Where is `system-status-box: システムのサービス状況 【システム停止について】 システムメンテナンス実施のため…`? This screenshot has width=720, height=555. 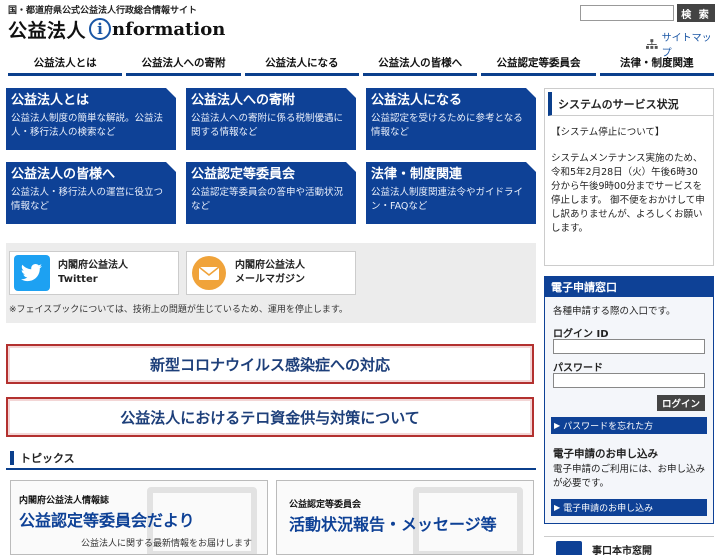 system-status-box: システムのサービス状況 【システム停止について】 システムメンテナンス実施のため… is located at coordinates (629, 177).